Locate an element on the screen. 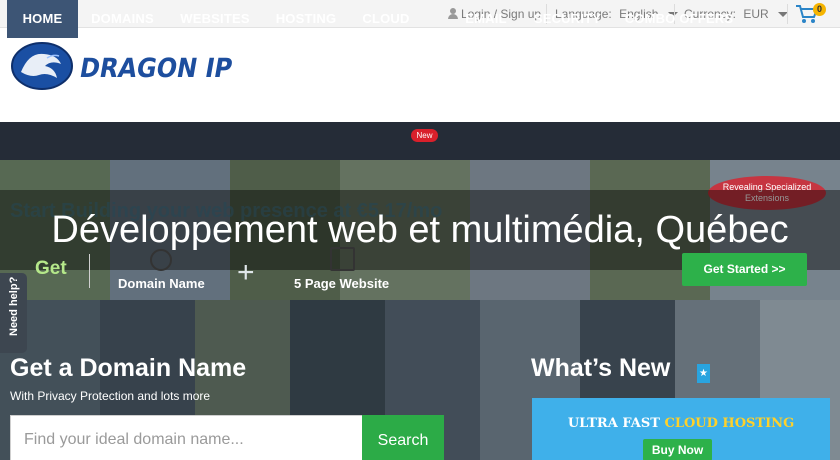 Image resolution: width=840 pixels, height=460 pixels. logo-text: DRAGON IP is located at coordinates (155, 68).